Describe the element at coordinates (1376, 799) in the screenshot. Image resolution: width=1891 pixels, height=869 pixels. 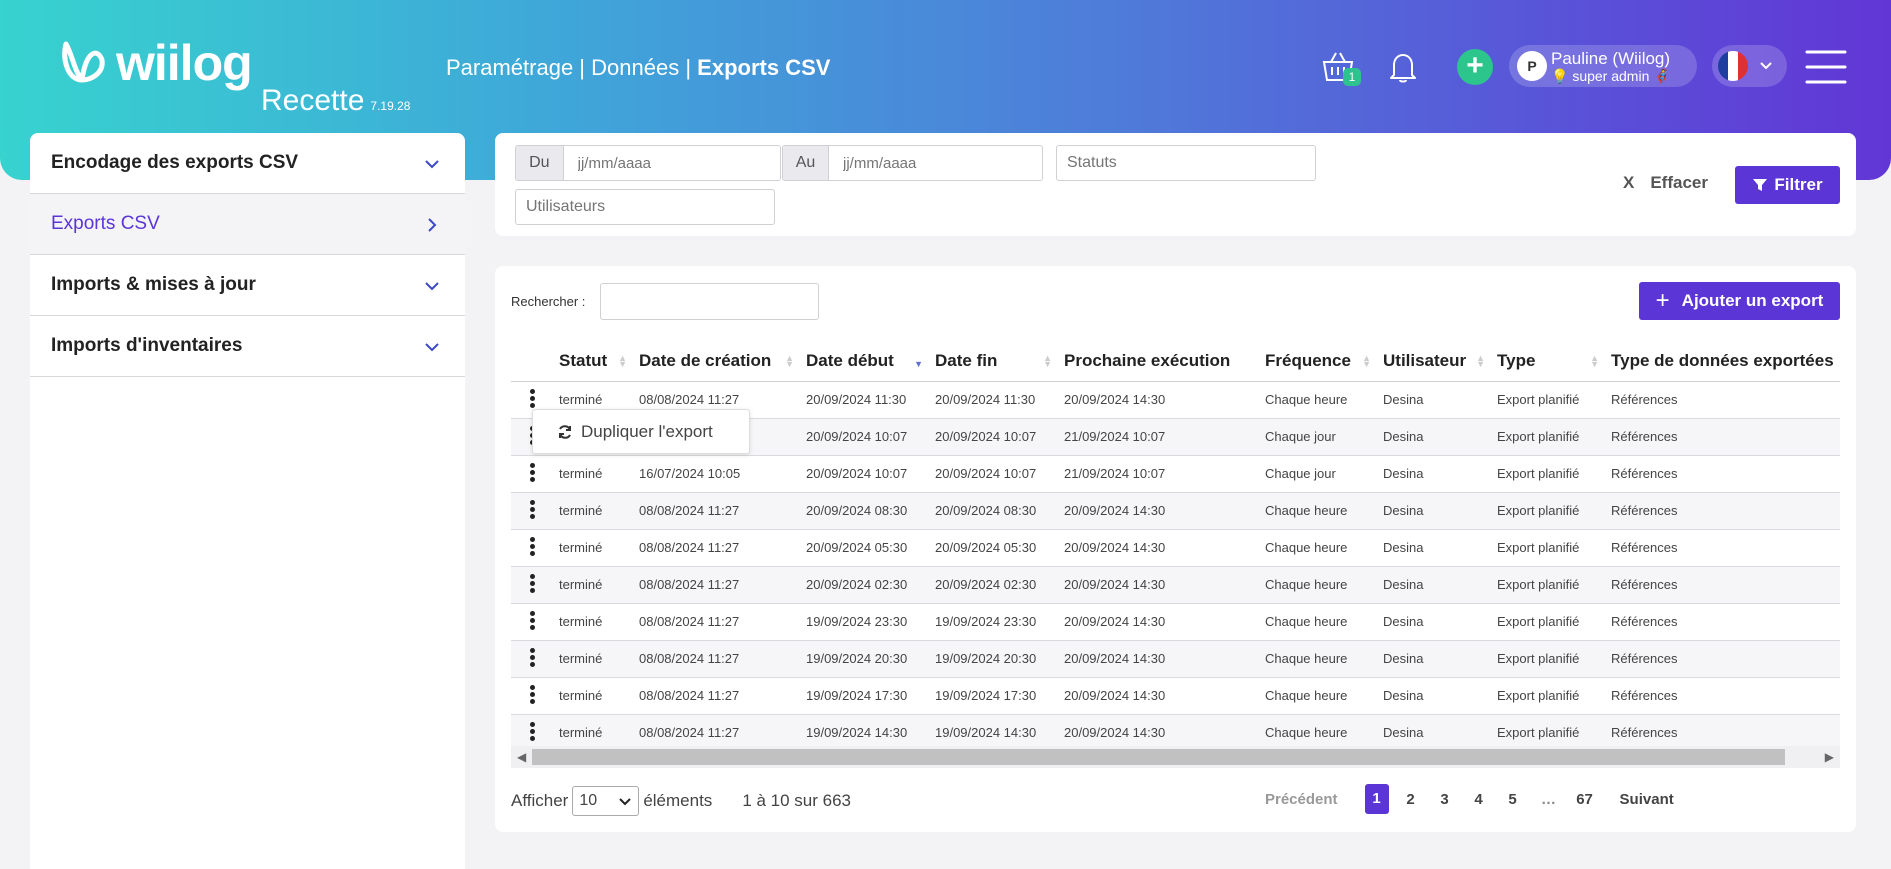
I see `page-button-1: 1` at that location.